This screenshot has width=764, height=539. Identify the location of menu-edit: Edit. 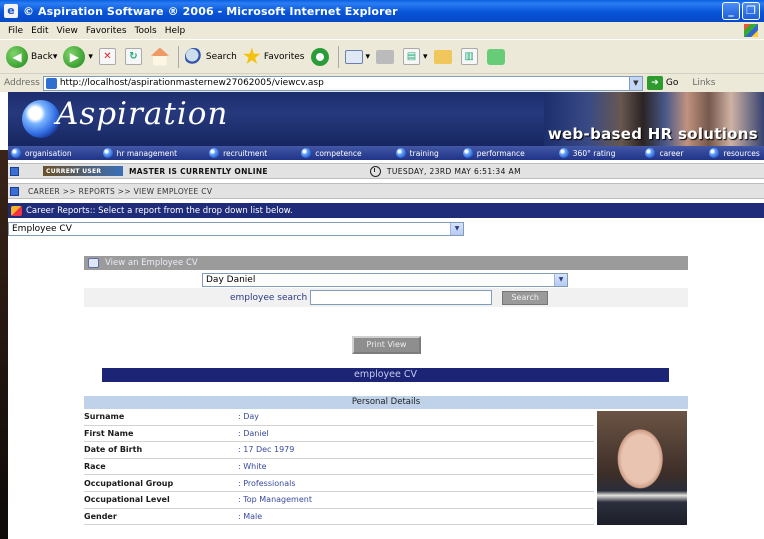
(39, 31).